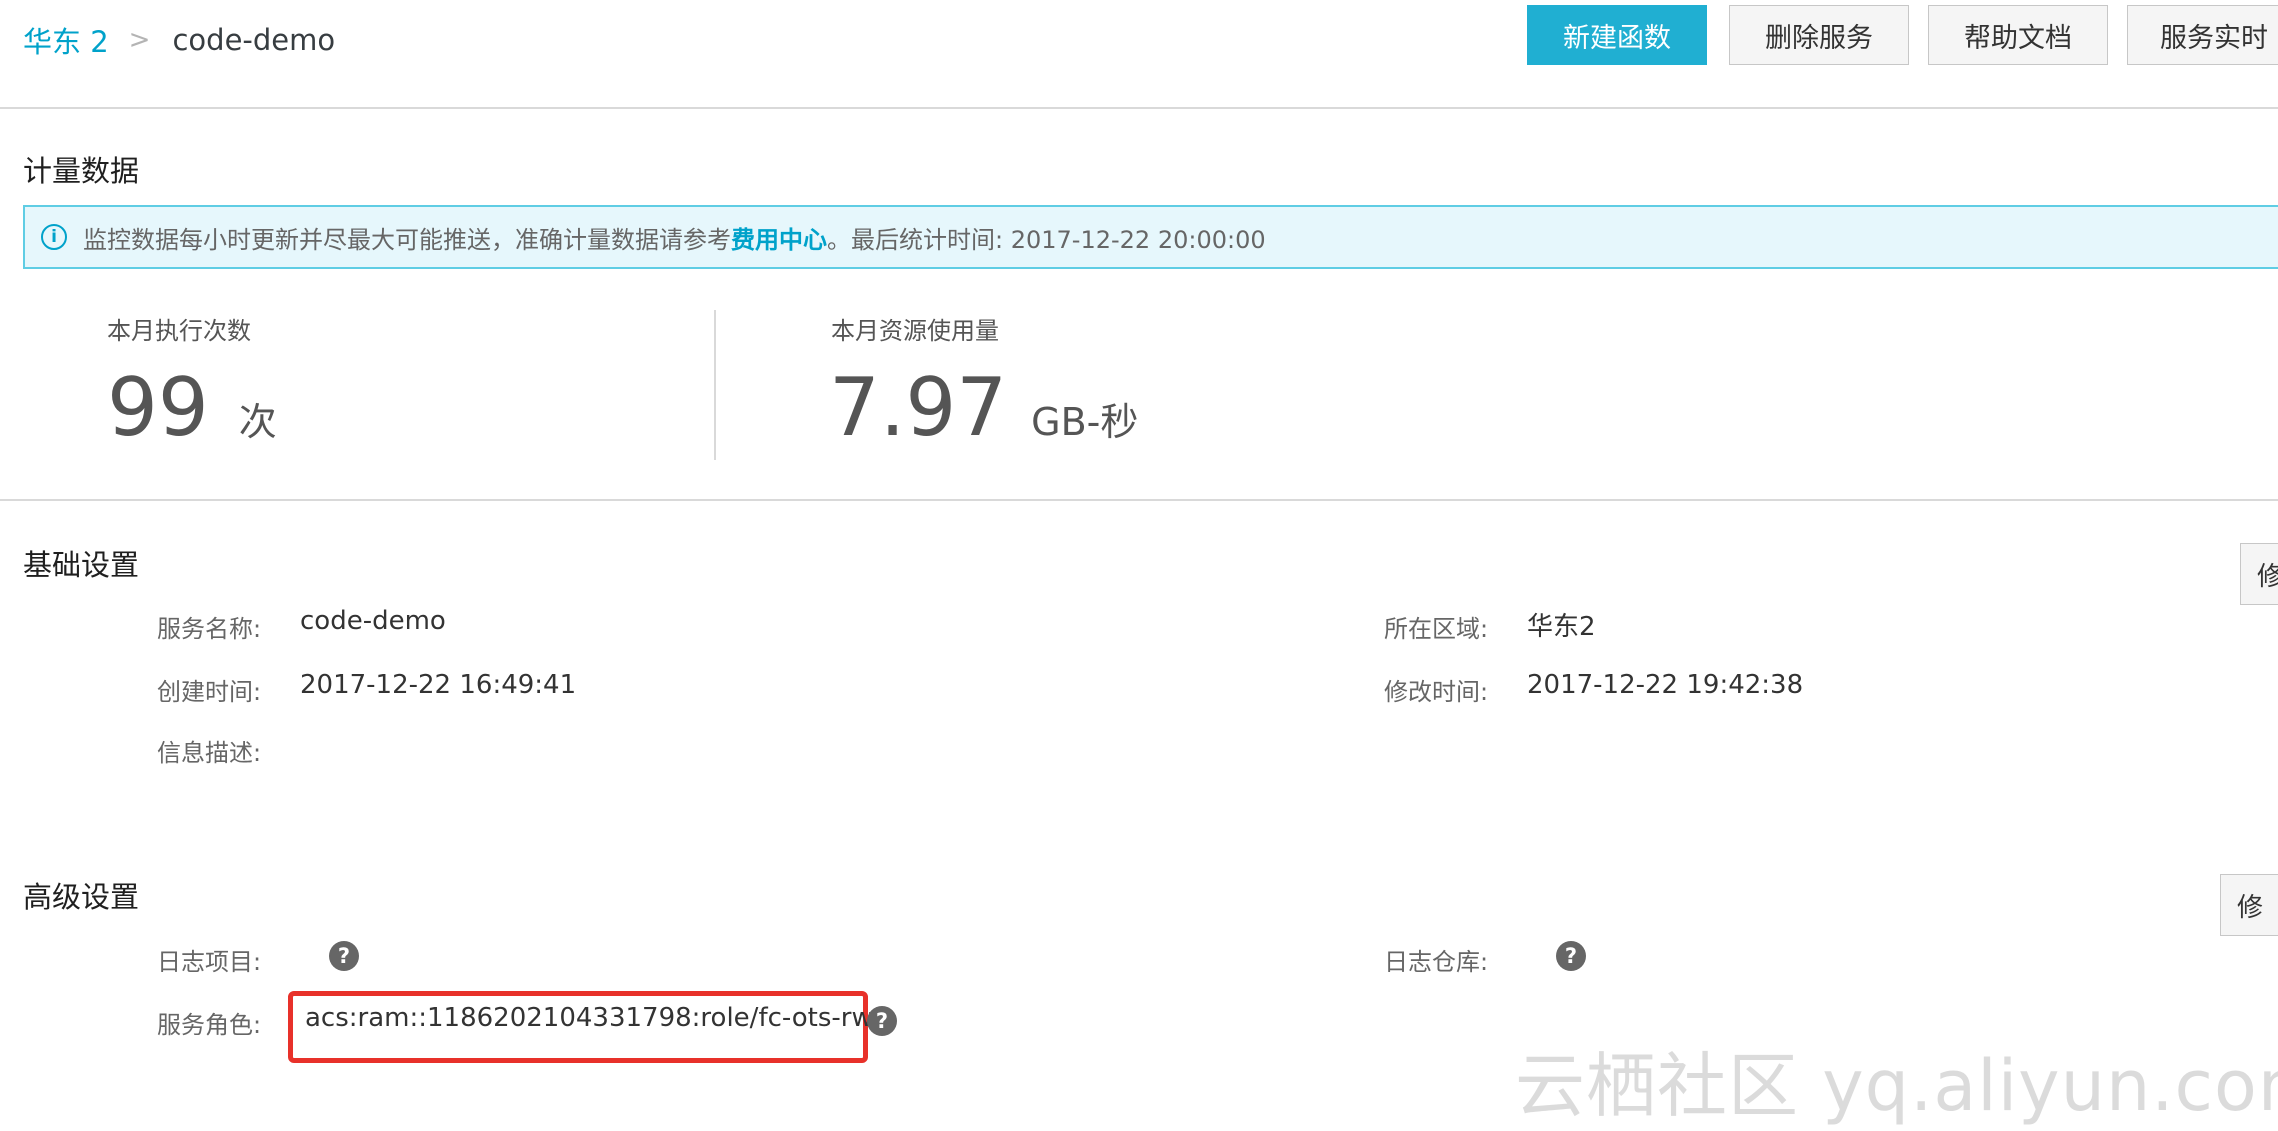 The height and width of the screenshot is (1131, 2278). I want to click on chevron-right-icon: >, so click(139, 40).